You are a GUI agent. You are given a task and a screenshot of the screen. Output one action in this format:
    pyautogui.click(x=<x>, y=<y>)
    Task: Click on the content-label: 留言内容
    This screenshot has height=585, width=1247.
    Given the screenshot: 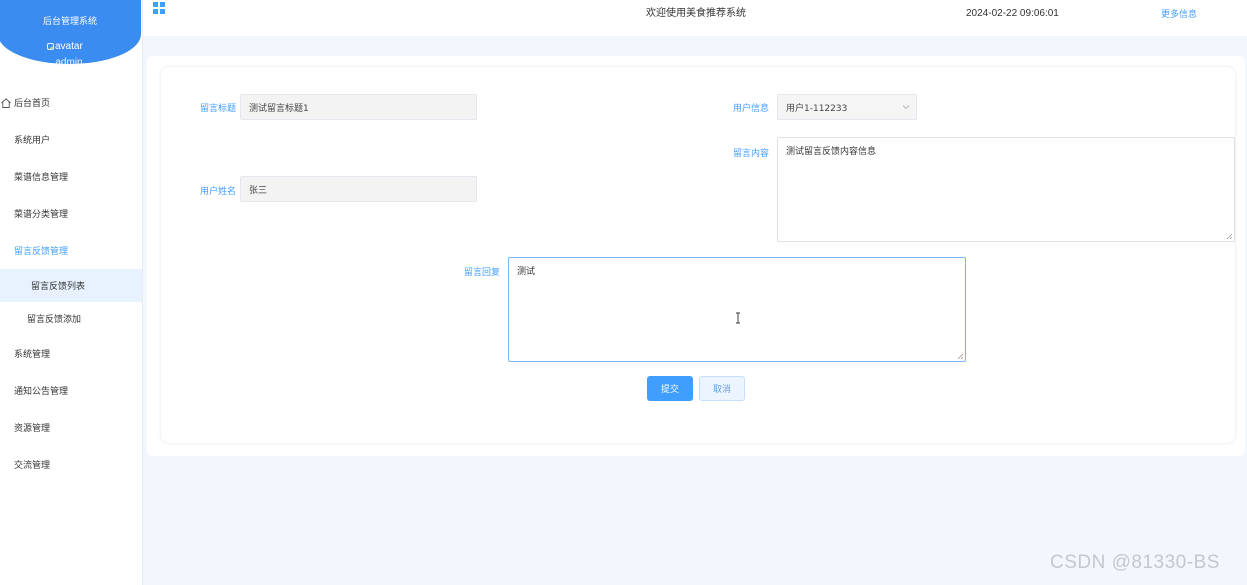 What is the action you would take?
    pyautogui.click(x=750, y=154)
    